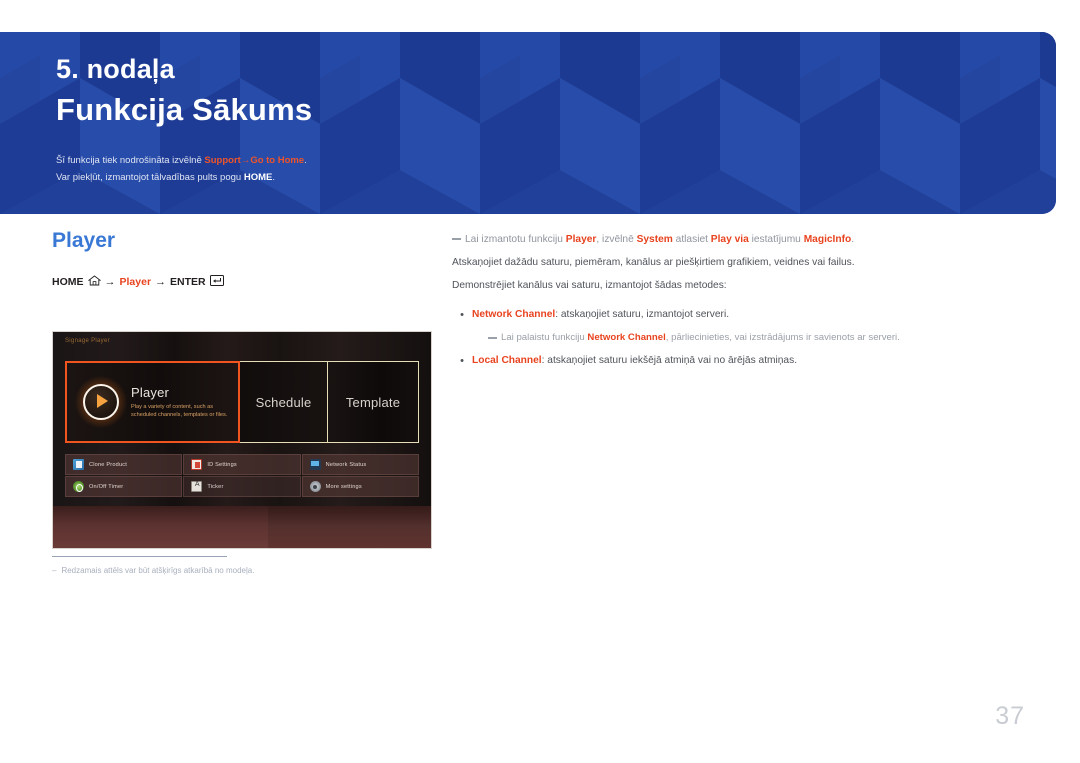 This screenshot has height=763, width=1080. What do you see at coordinates (68, 282) in the screenshot?
I see `menu-path-home: HOME` at bounding box center [68, 282].